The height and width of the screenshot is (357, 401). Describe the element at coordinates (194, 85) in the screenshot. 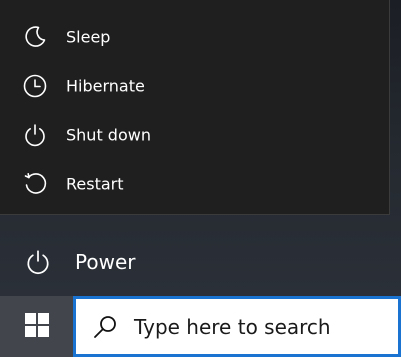

I see `hibernate-menu-item: Hibernate` at that location.